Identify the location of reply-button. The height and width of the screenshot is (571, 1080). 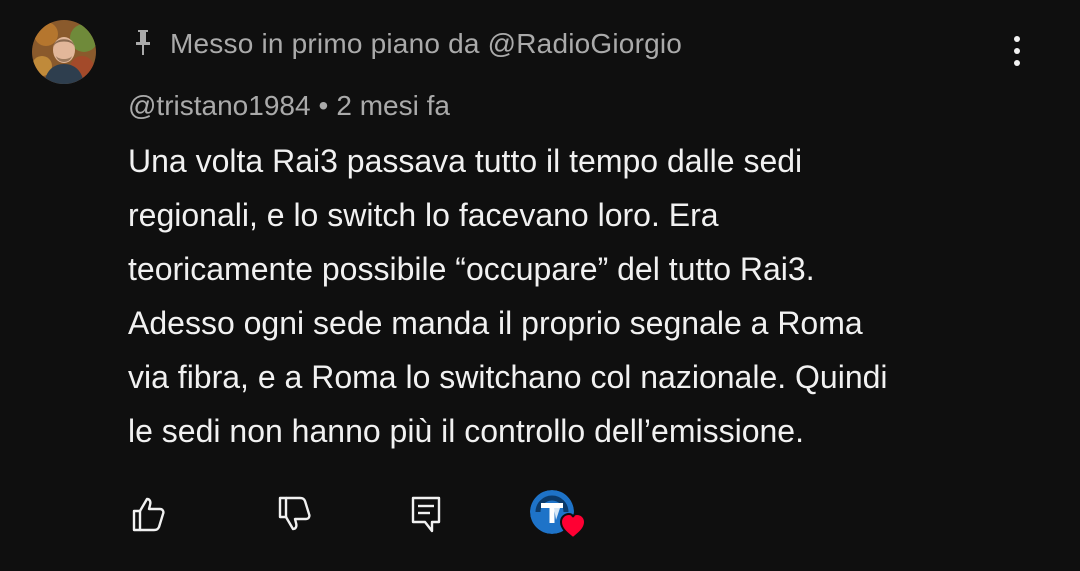
(426, 514).